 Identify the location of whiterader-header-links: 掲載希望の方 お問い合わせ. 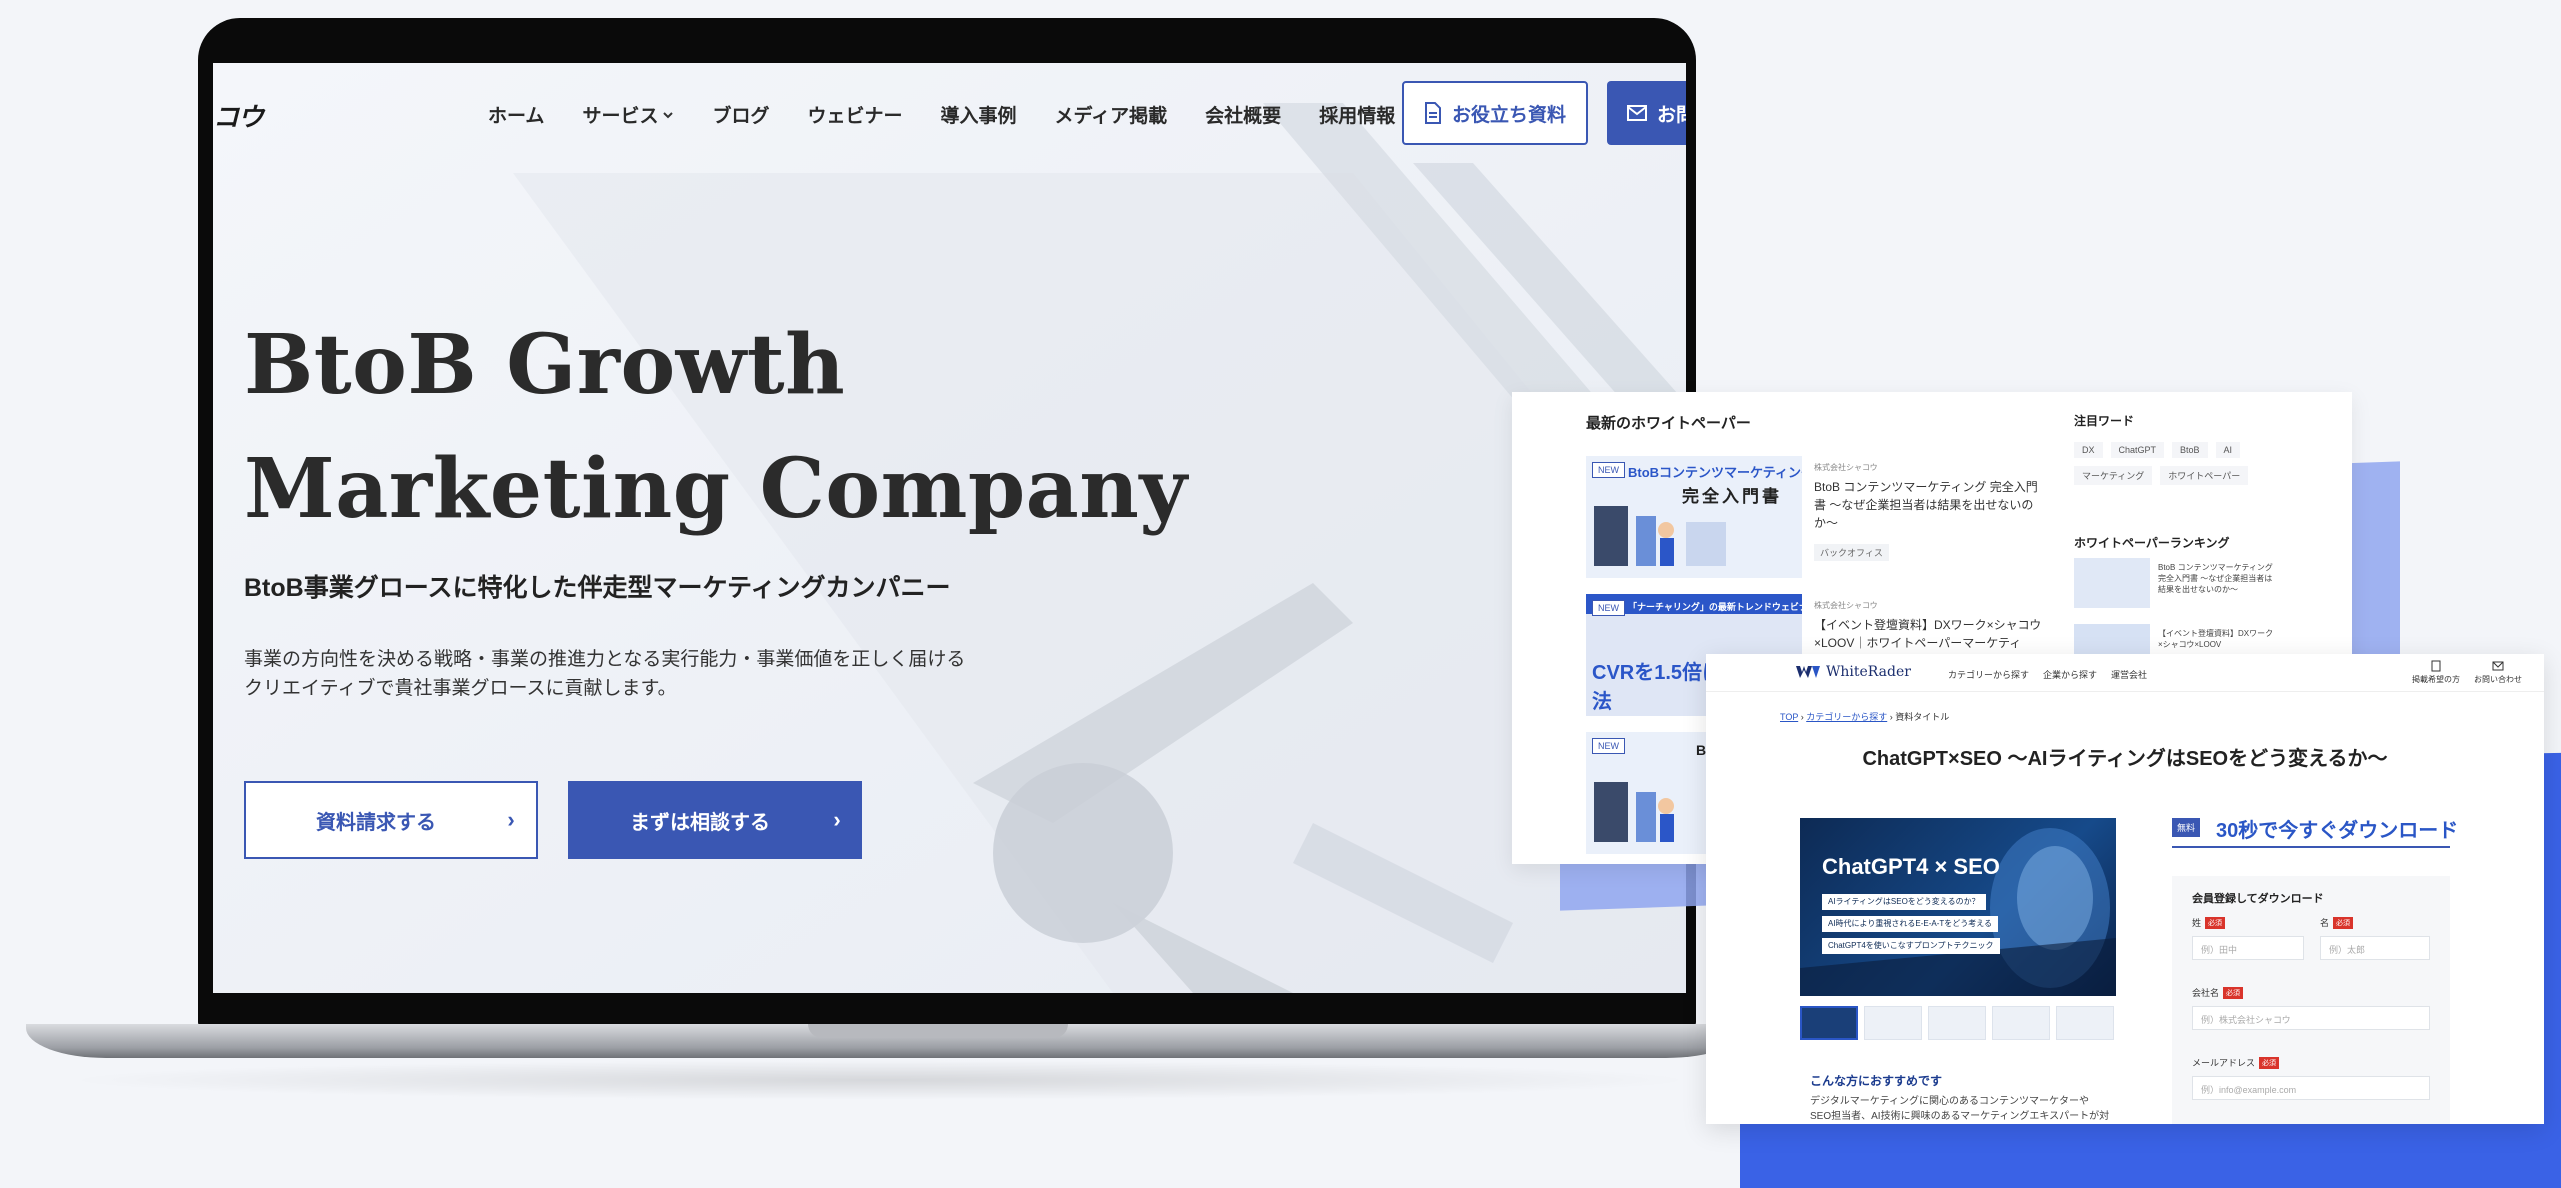
(2467, 672).